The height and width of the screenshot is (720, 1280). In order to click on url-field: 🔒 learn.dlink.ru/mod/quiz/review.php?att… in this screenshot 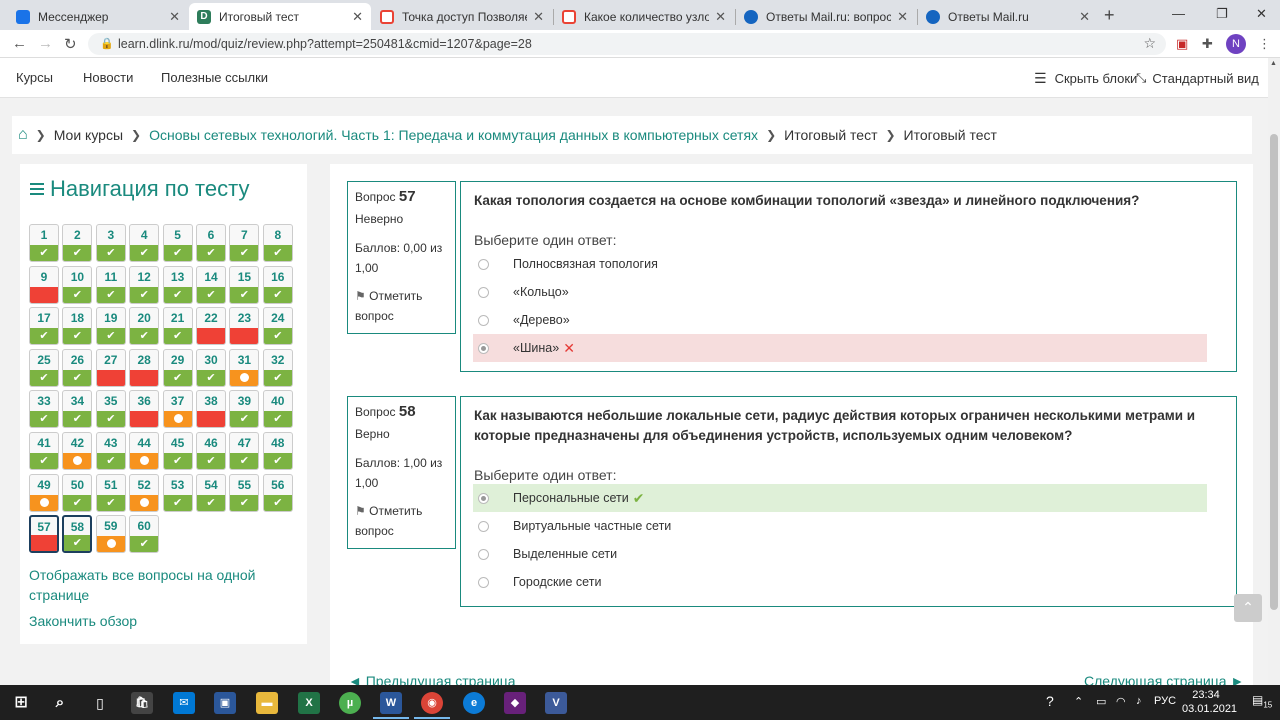, I will do `click(627, 44)`.